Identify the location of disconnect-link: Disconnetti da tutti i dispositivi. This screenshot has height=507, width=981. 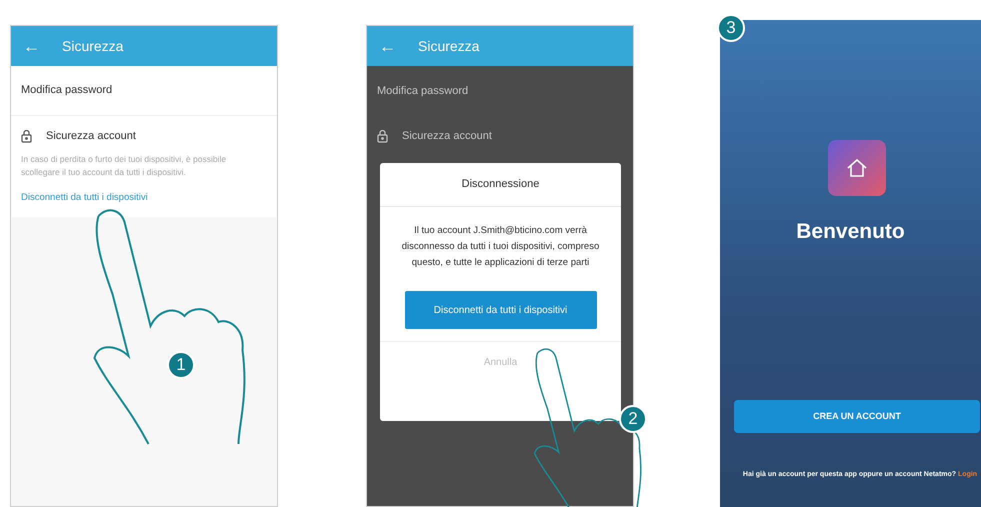
(144, 195).